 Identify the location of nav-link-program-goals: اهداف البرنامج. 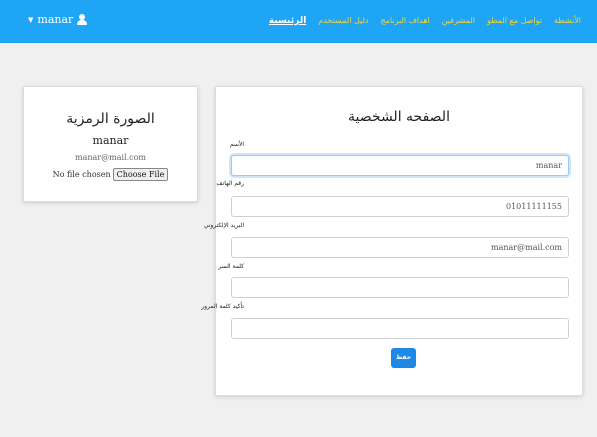
(404, 21).